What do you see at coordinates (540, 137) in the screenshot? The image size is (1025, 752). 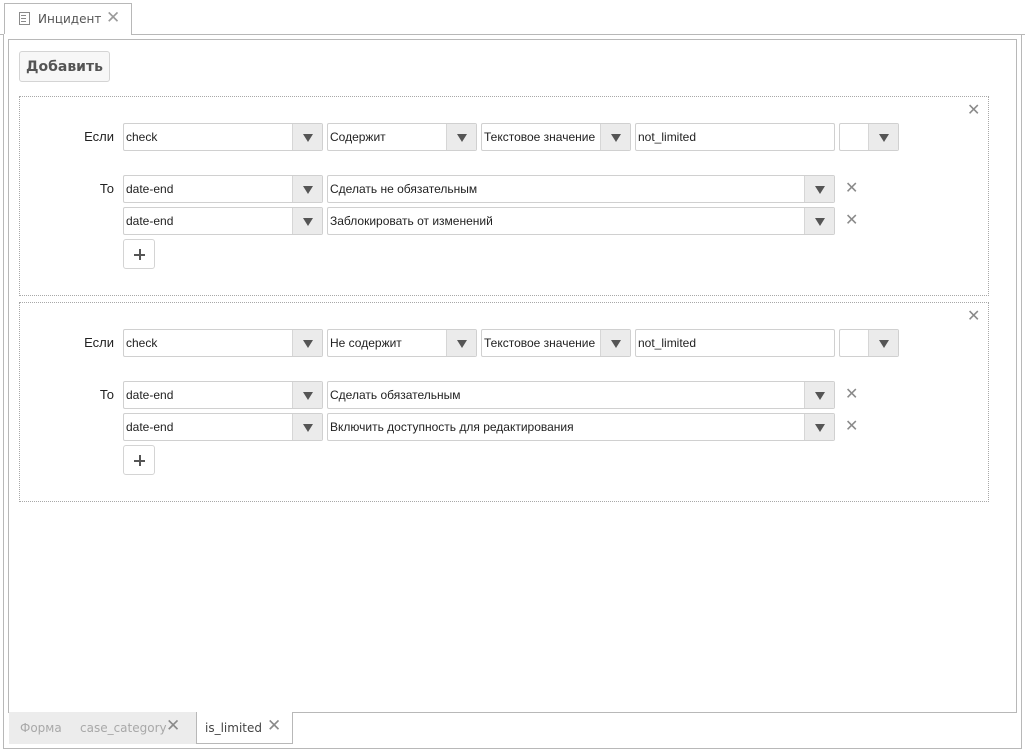 I see `select-value: Текстовое значение` at bounding box center [540, 137].